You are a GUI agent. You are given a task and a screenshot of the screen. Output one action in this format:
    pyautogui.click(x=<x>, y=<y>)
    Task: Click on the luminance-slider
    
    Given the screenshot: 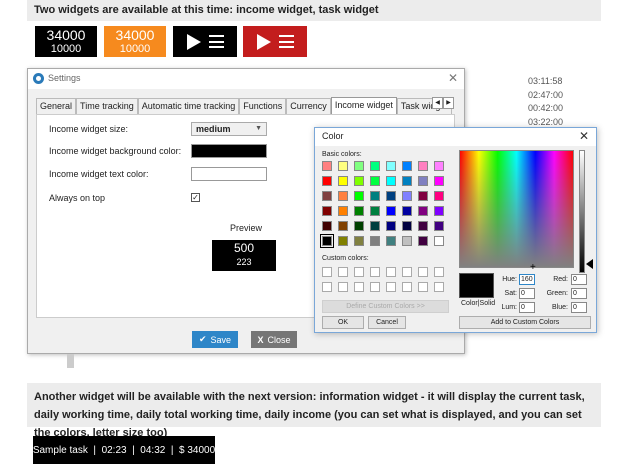 What is the action you would take?
    pyautogui.click(x=582, y=211)
    